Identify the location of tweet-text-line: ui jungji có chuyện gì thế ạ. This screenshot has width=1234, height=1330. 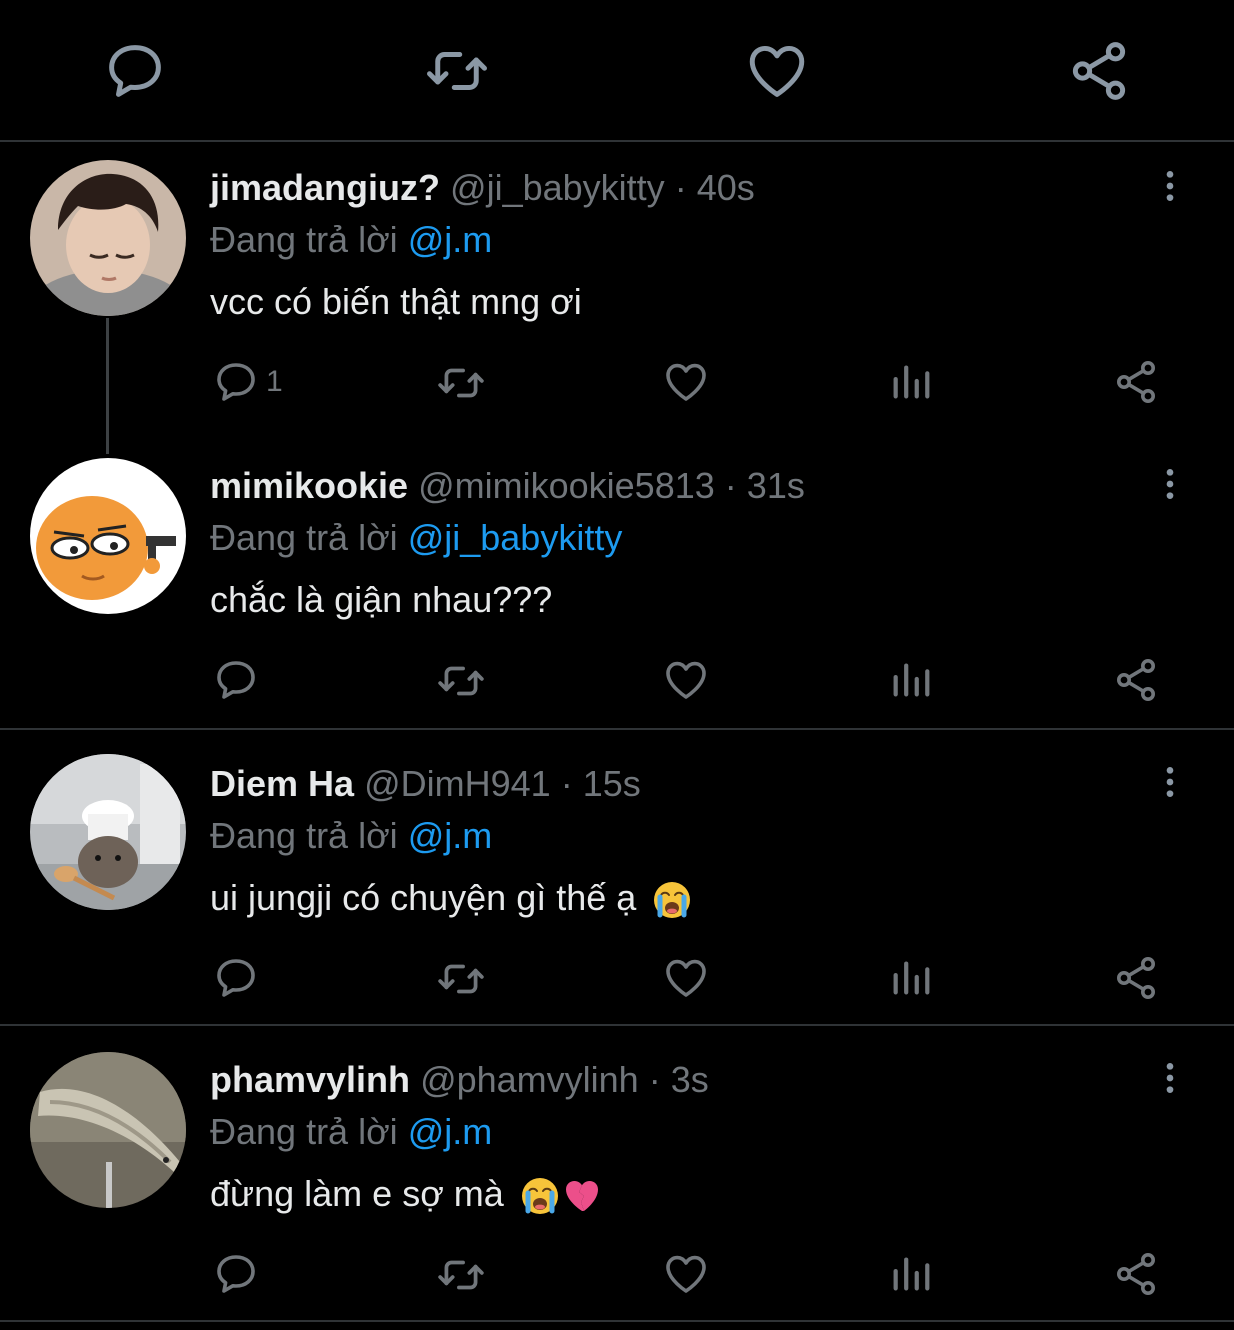
(451, 898).